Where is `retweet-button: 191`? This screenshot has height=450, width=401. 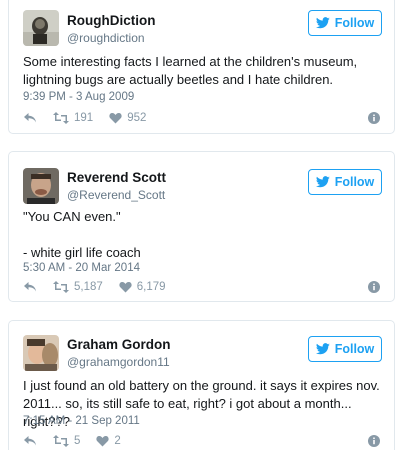 retweet-button: 191 is located at coordinates (73, 118).